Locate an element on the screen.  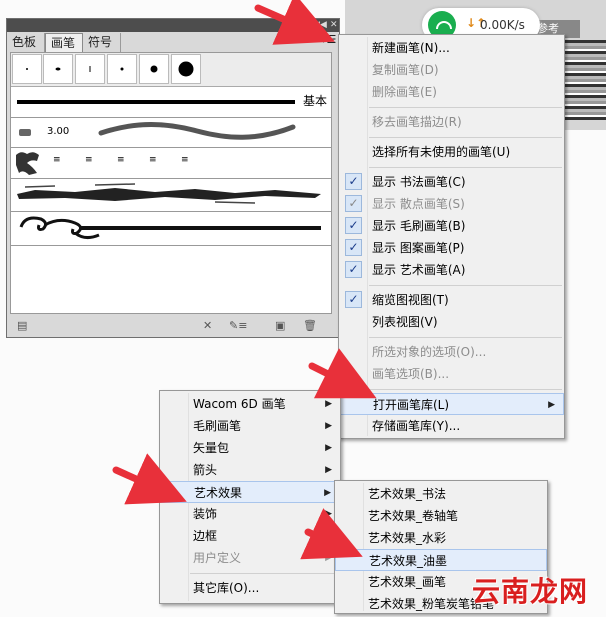
basic-brush-label: 基本 is located at coordinates (314, 101).